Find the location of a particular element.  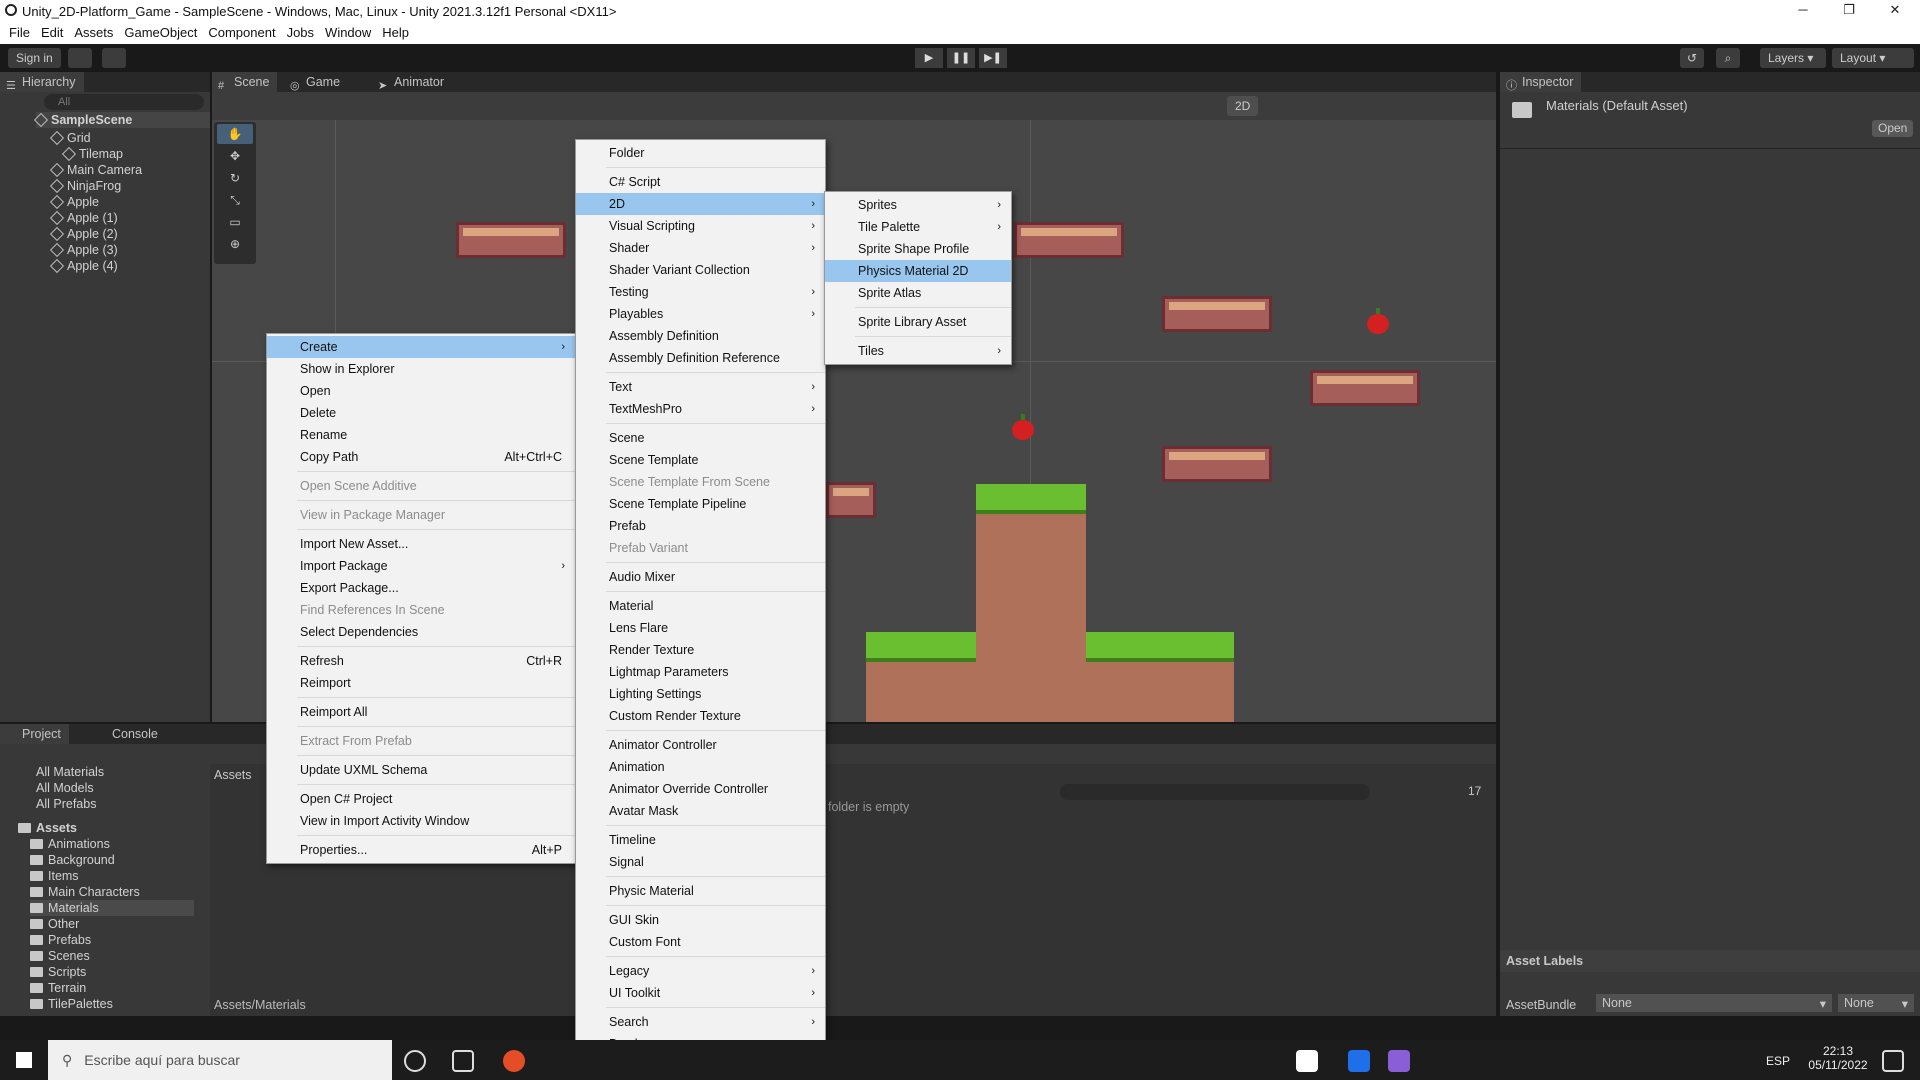

menu-item-open: Open is located at coordinates (421, 391).